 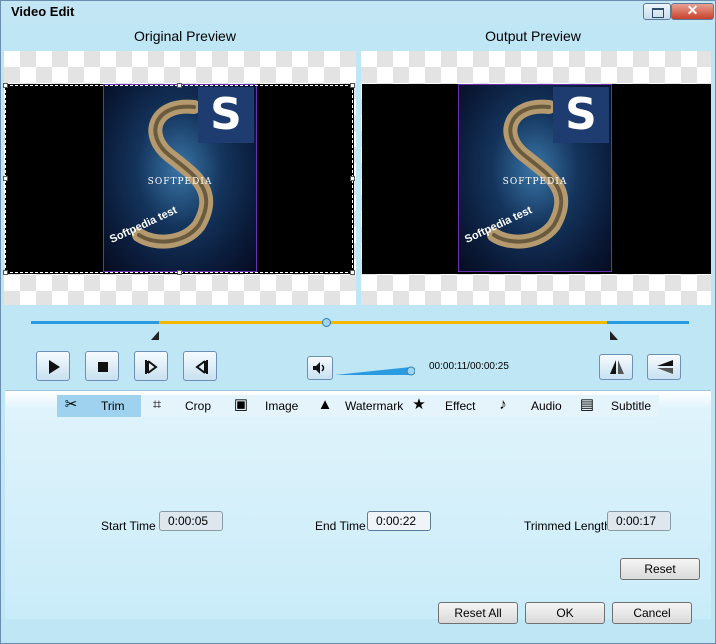 I want to click on play-icon, so click(x=54, y=367).